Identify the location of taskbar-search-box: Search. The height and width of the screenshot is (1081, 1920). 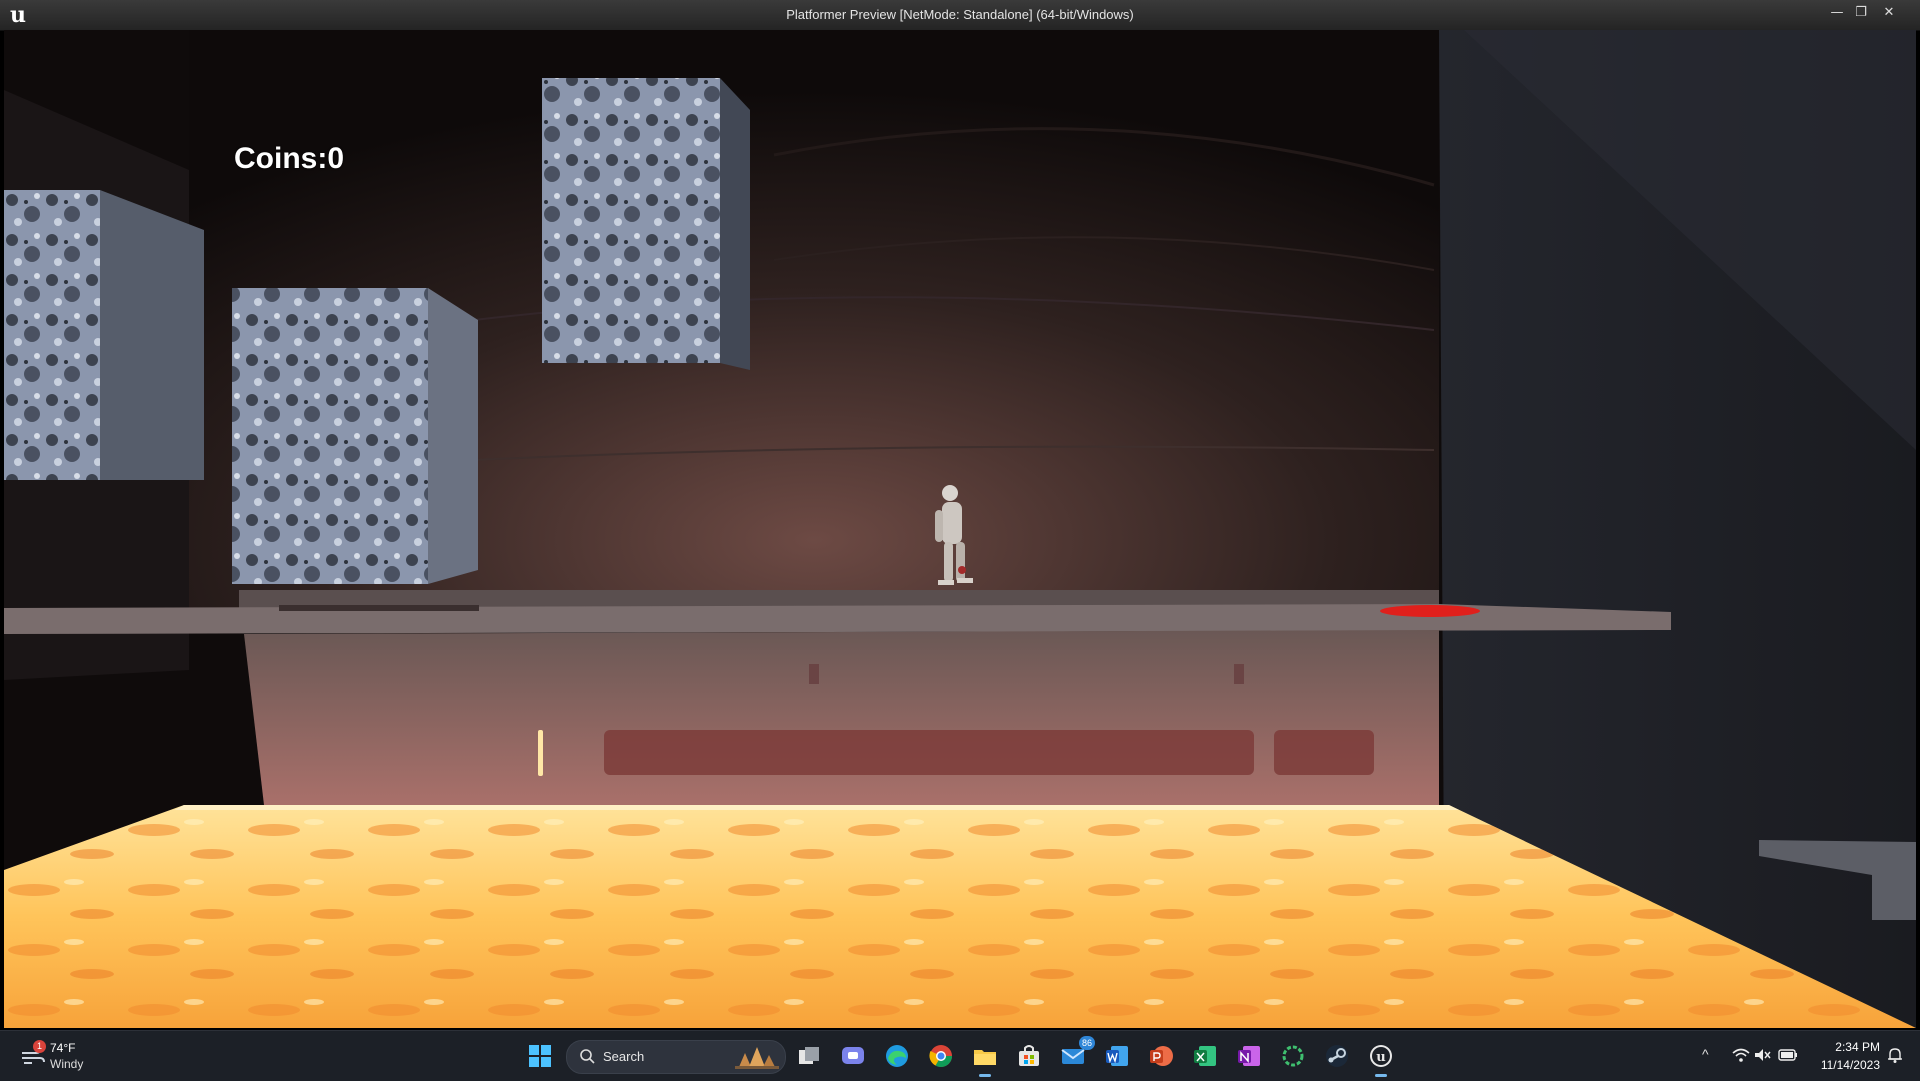
(676, 1057).